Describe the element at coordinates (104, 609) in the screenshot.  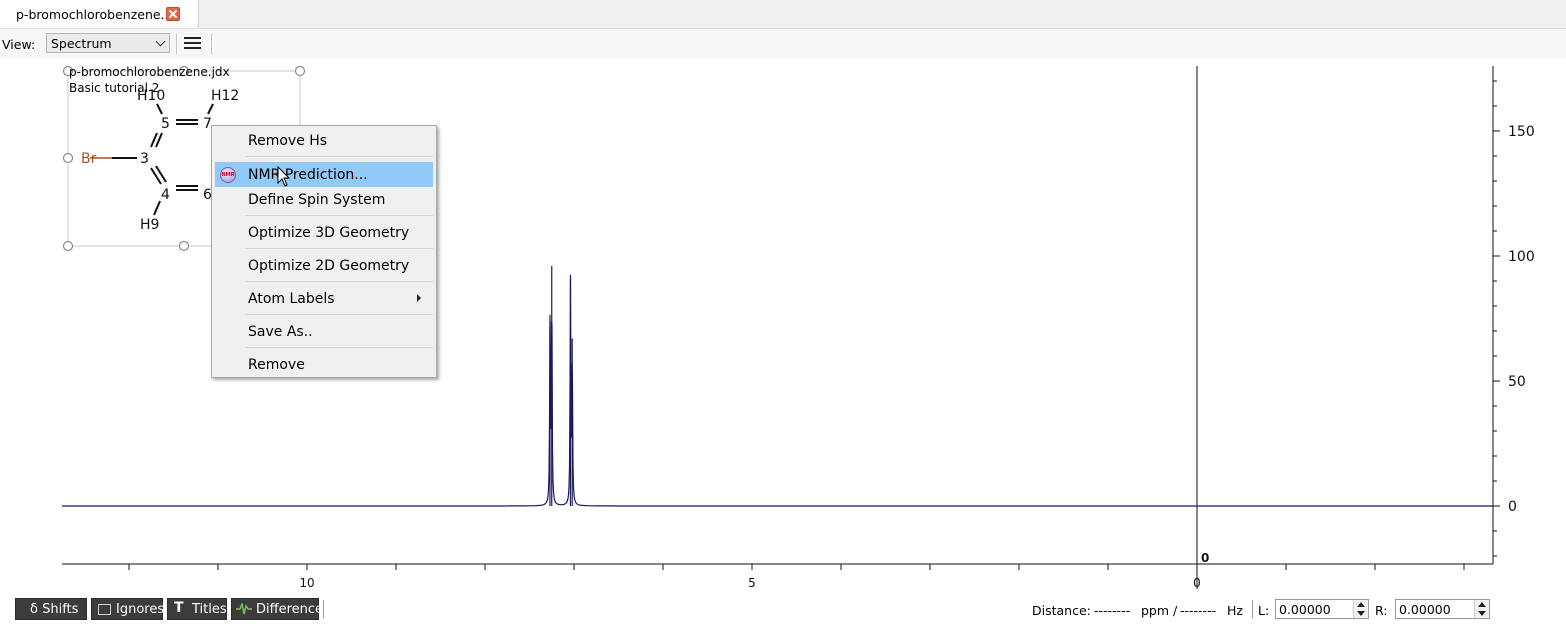
I see `ignores-icon` at that location.